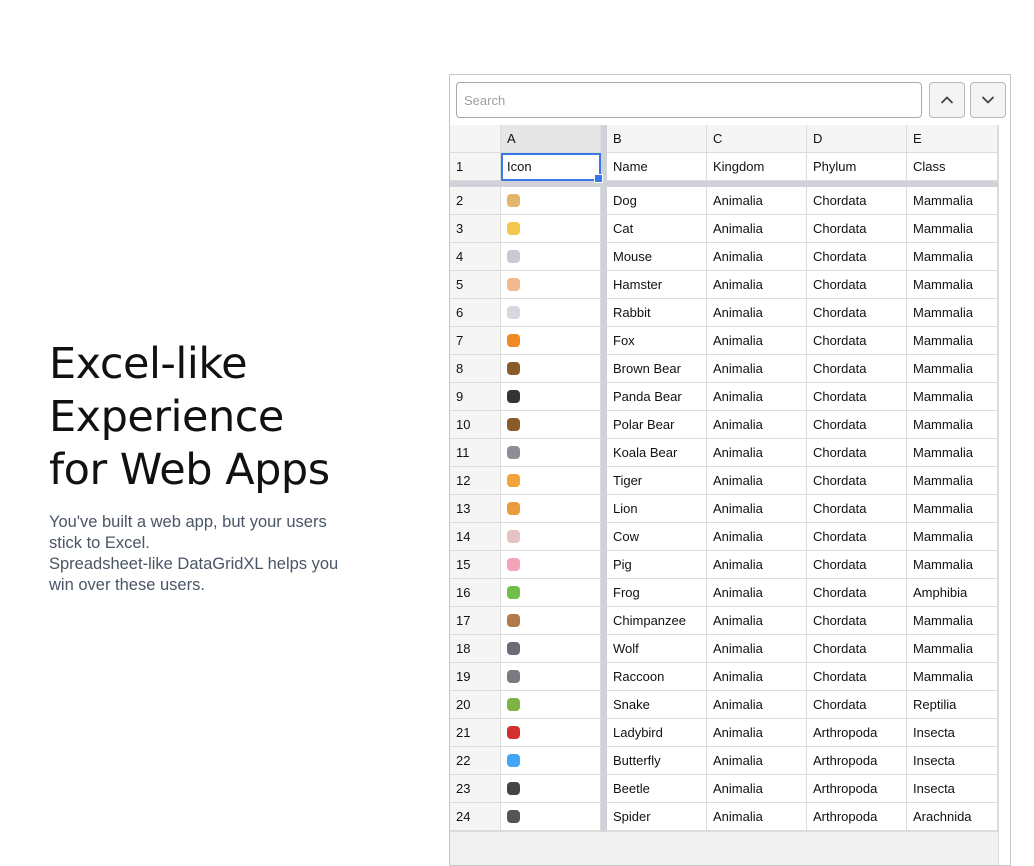 The height and width of the screenshot is (866, 1034). Describe the element at coordinates (475, 761) in the screenshot. I see `row-number: 22` at that location.